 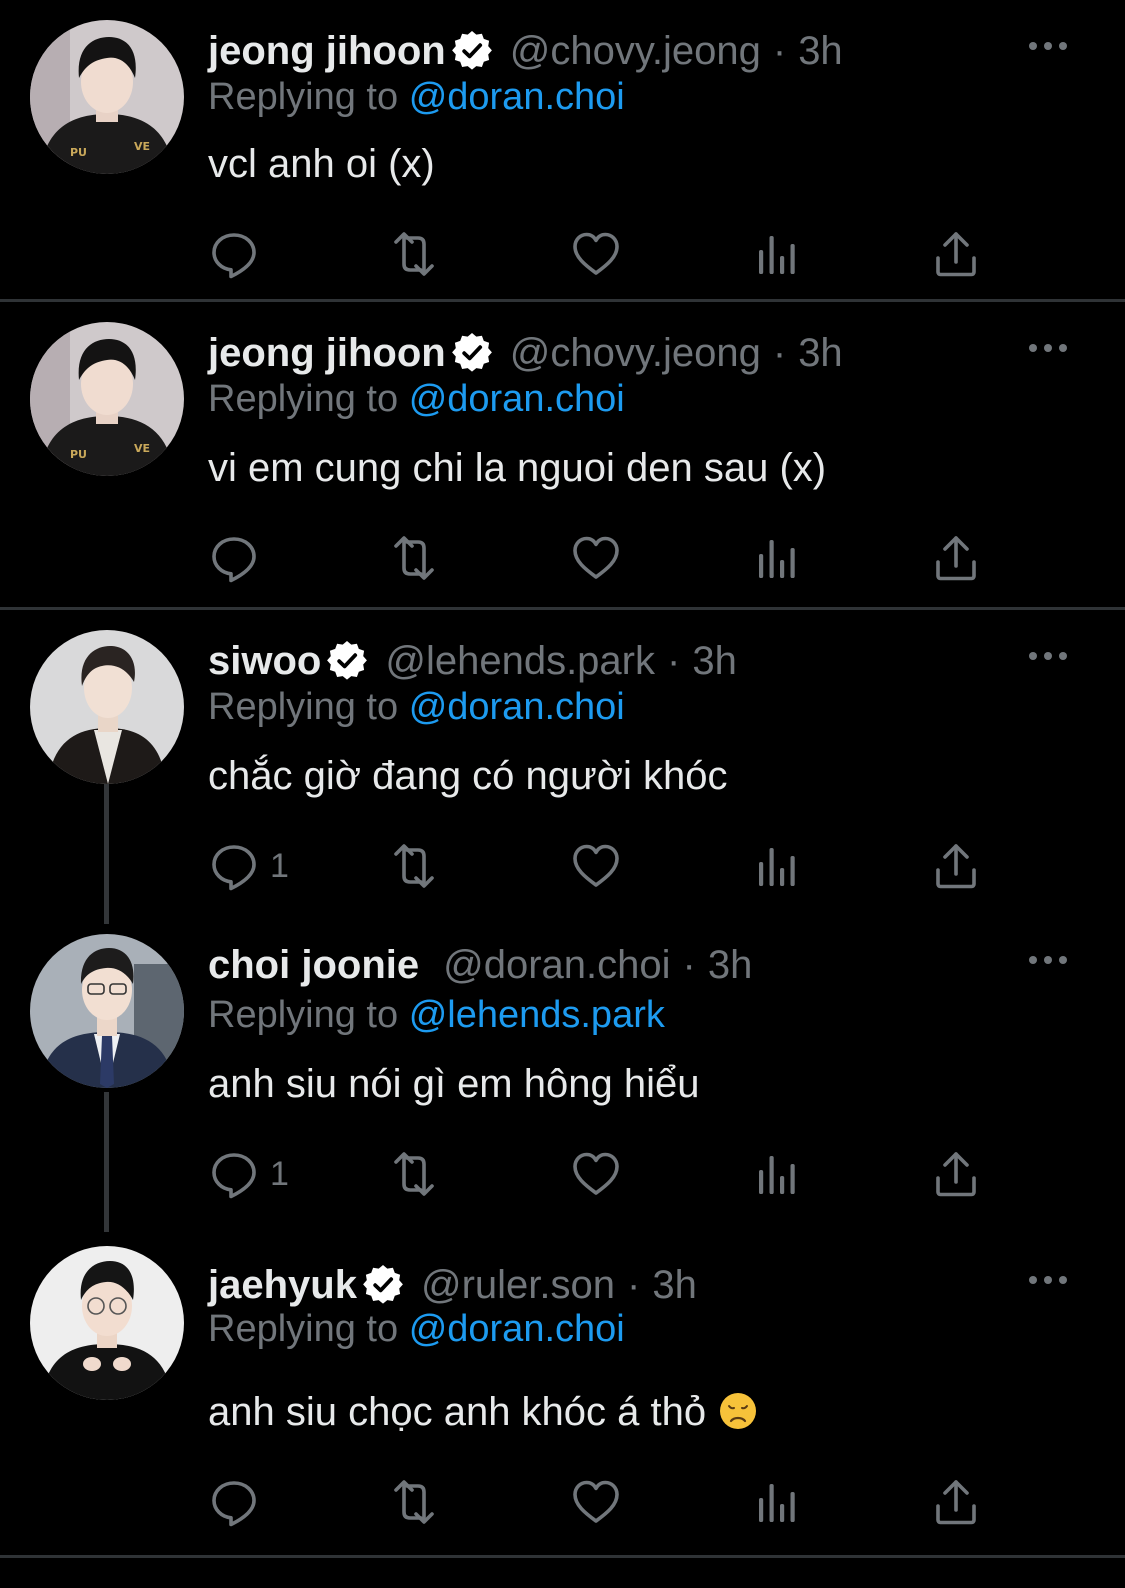 I want to click on tweet-text: vi em cung chi la nguoi den sau (x), so click(x=517, y=468).